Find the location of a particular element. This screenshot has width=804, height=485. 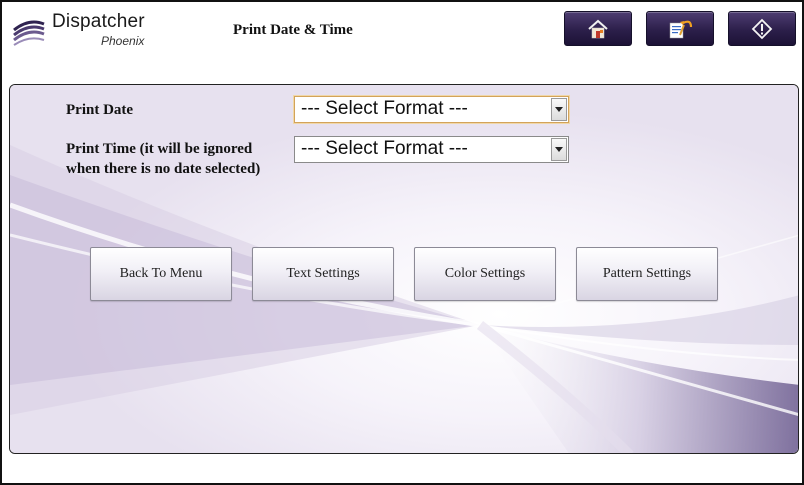

text-settings-button: Text Settings is located at coordinates (323, 274).